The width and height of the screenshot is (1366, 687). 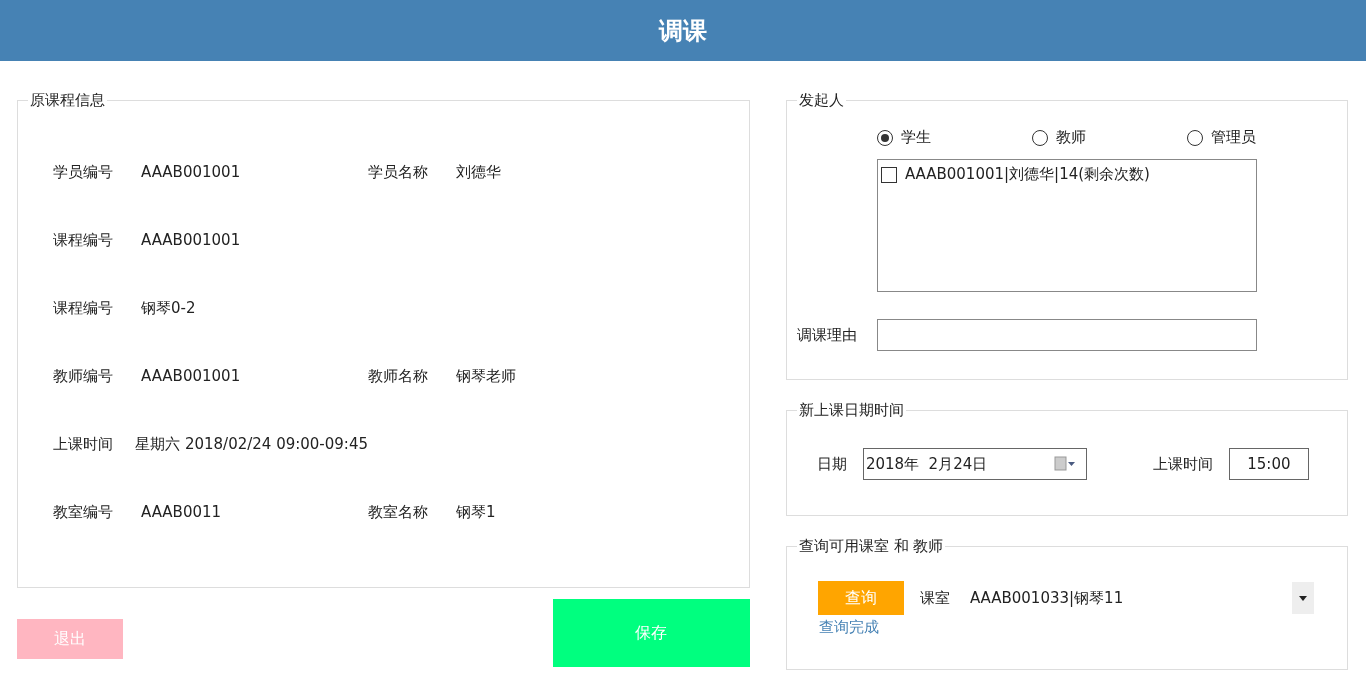 I want to click on list-item-label: AAAB001001|刘德华|14(剩余次数), so click(x=1027, y=174).